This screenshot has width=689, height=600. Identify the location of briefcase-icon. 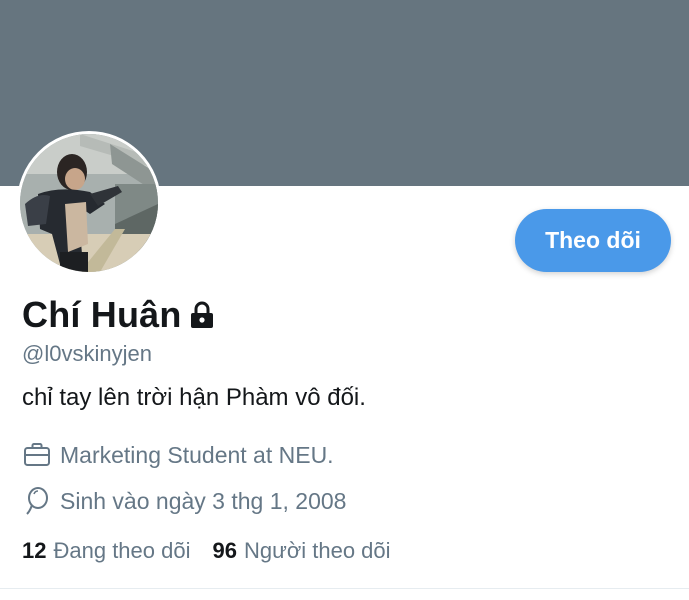
(37, 455).